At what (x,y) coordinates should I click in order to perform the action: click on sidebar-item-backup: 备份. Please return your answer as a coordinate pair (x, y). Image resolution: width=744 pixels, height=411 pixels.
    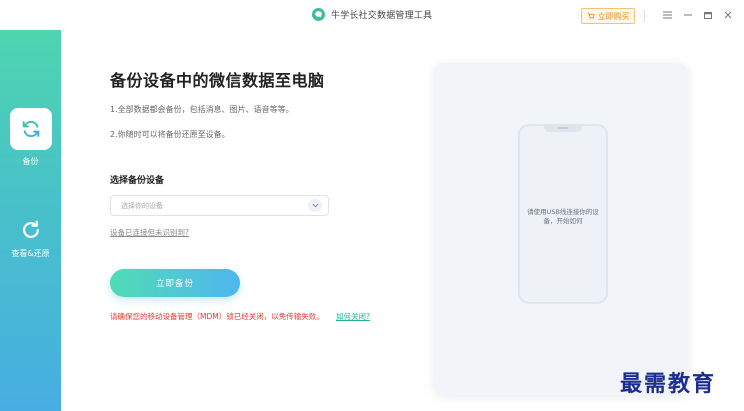
    Looking at the image, I should click on (30, 137).